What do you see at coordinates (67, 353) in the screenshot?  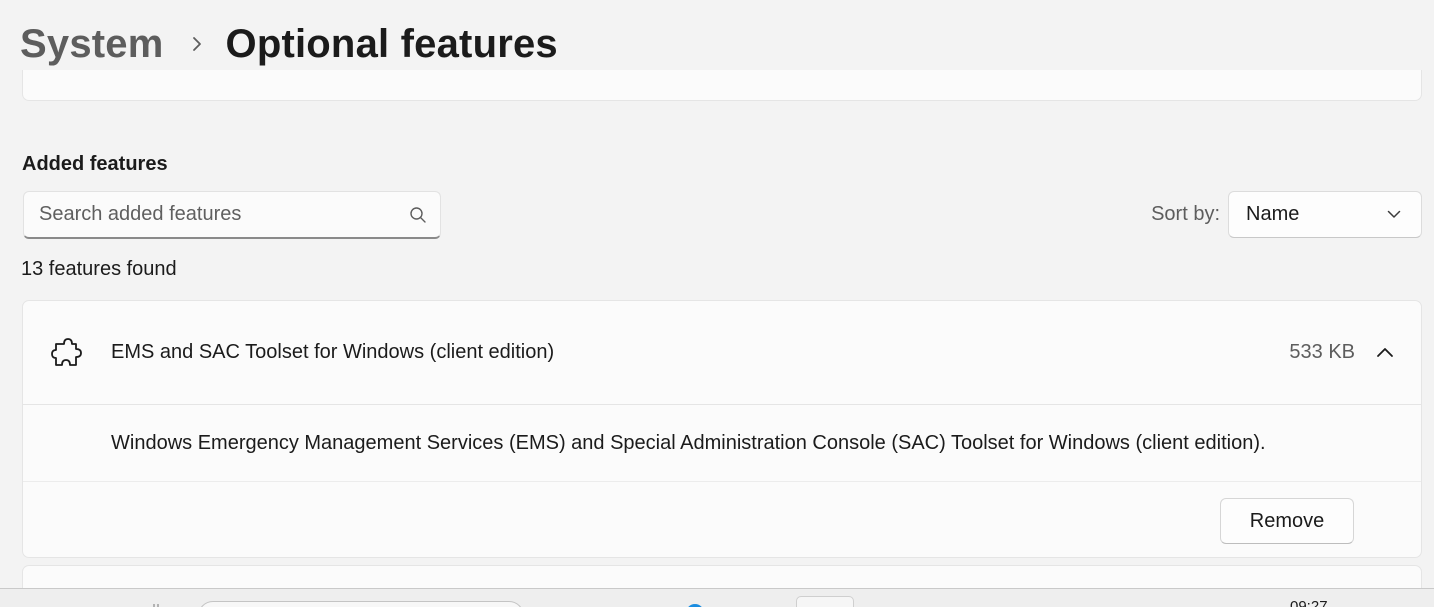 I see `puzzle-icon` at bounding box center [67, 353].